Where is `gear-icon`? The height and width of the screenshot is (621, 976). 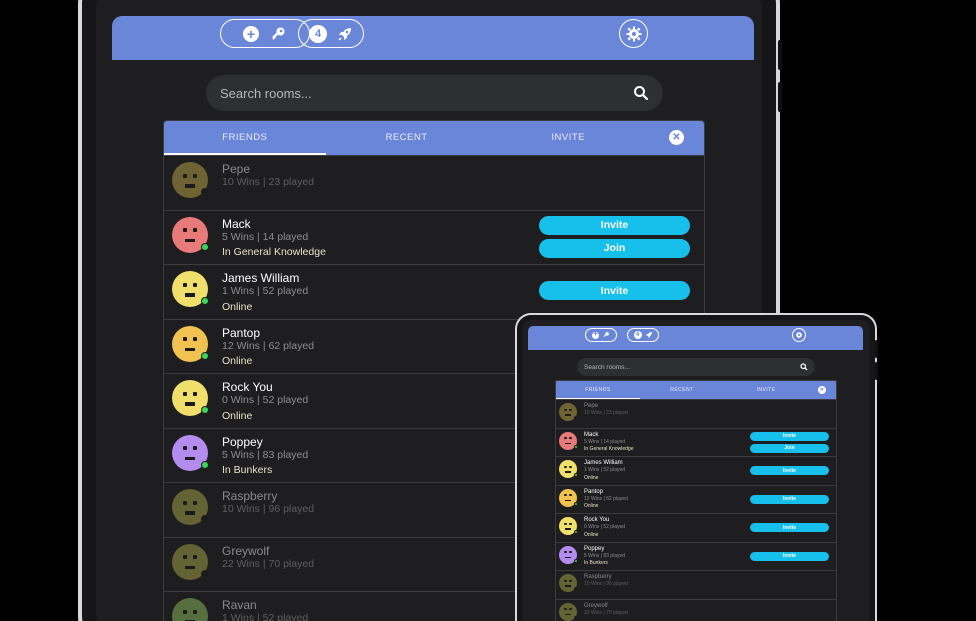
gear-icon is located at coordinates (634, 34).